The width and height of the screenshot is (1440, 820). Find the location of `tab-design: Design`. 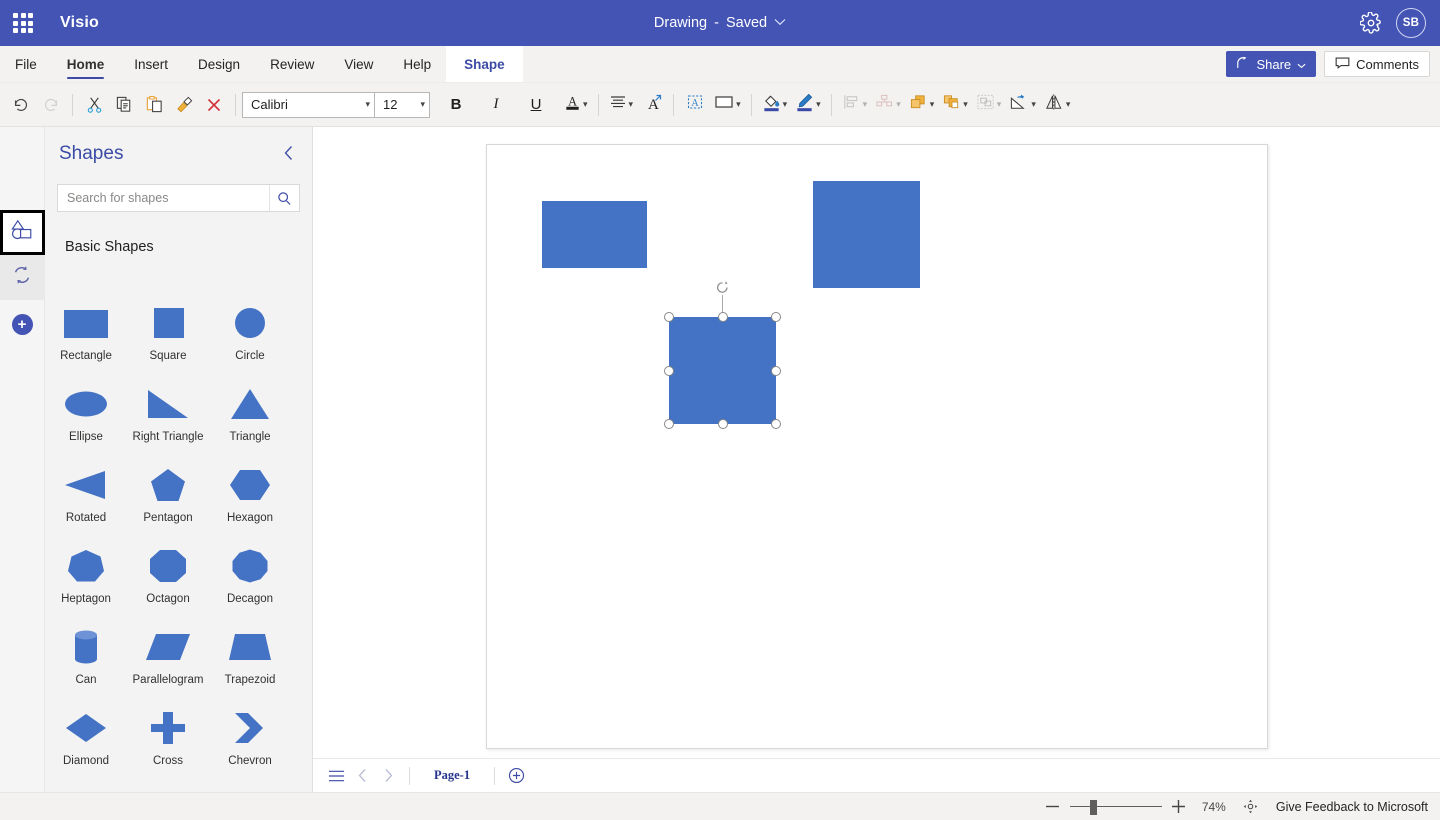

tab-design: Design is located at coordinates (219, 64).